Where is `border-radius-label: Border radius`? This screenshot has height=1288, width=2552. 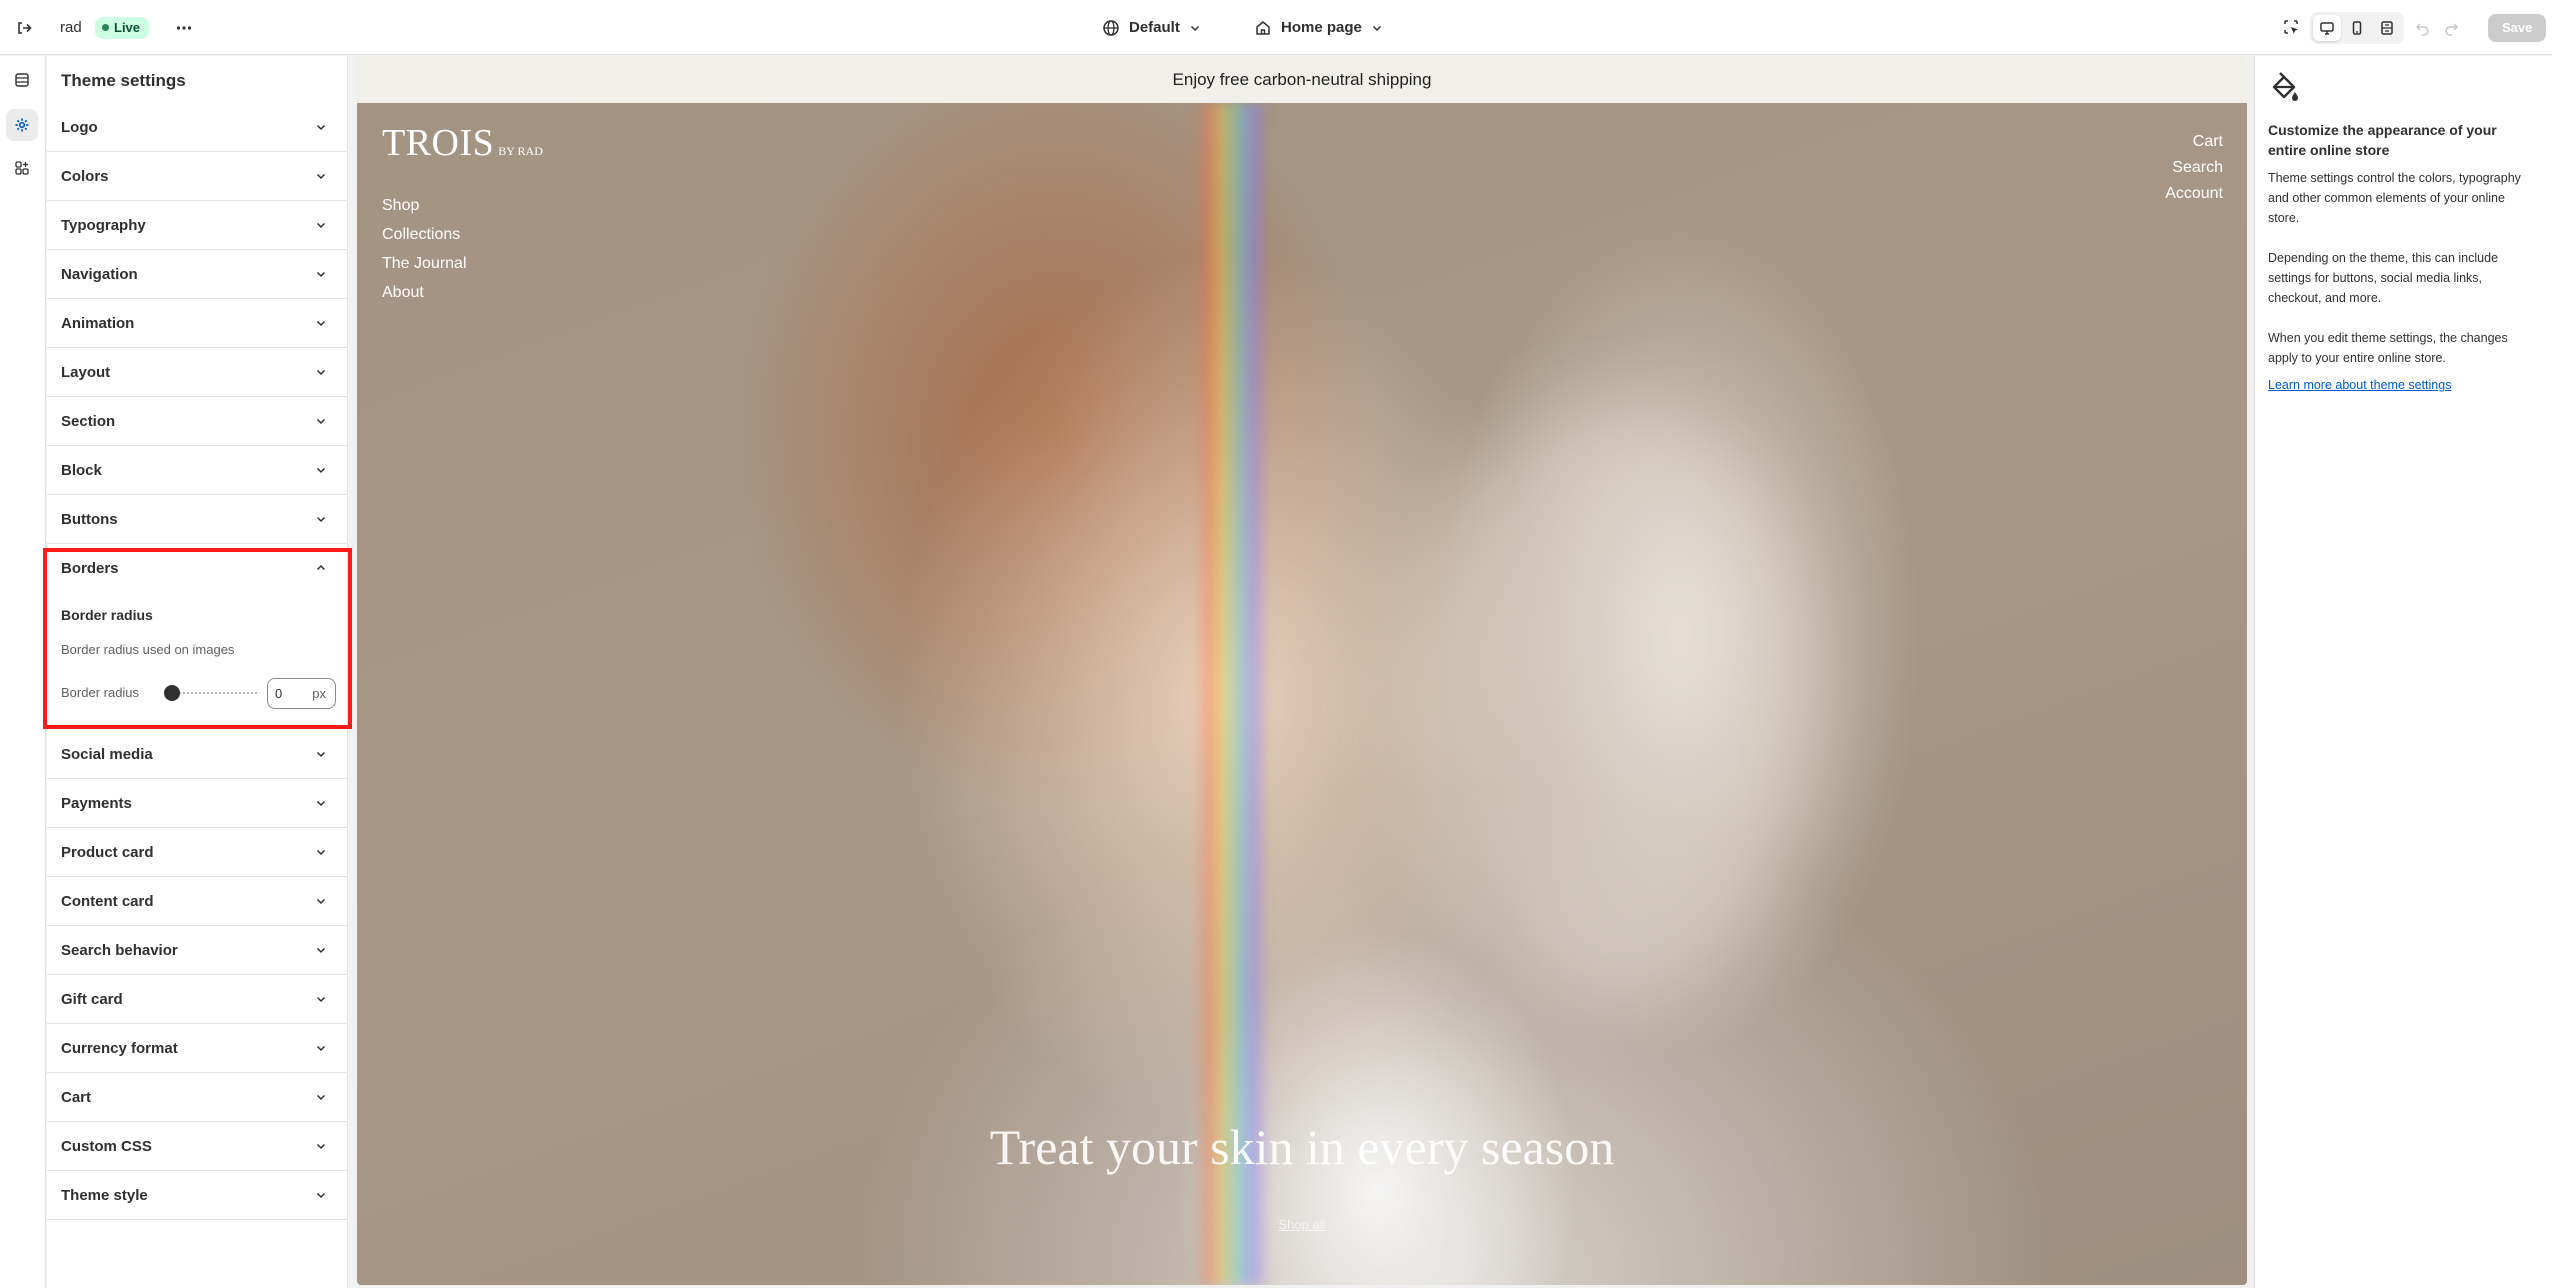
border-radius-label: Border radius is located at coordinates (100, 692).